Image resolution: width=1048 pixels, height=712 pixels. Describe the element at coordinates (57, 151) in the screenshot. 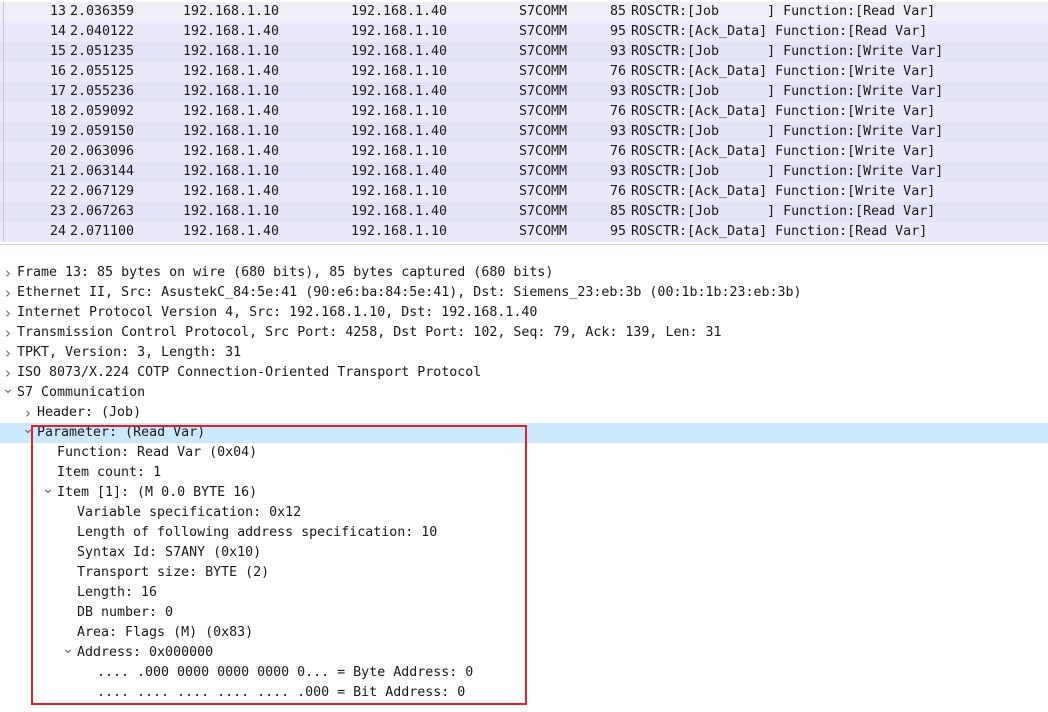

I see `packet-number: 20` at that location.